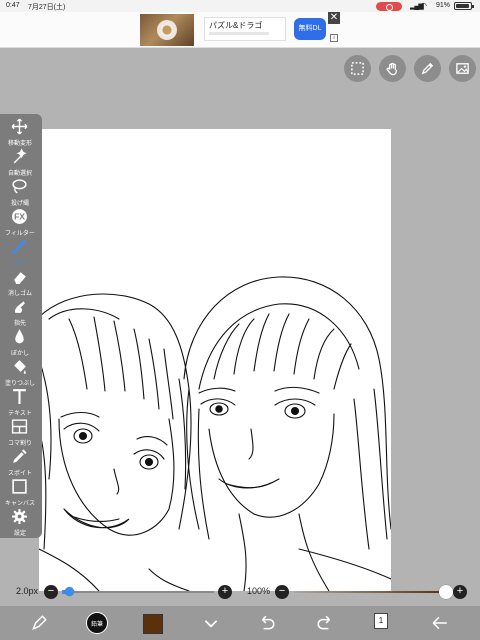  Describe the element at coordinates (334, 18) in the screenshot. I see `ad-close-icon: ✕` at that location.